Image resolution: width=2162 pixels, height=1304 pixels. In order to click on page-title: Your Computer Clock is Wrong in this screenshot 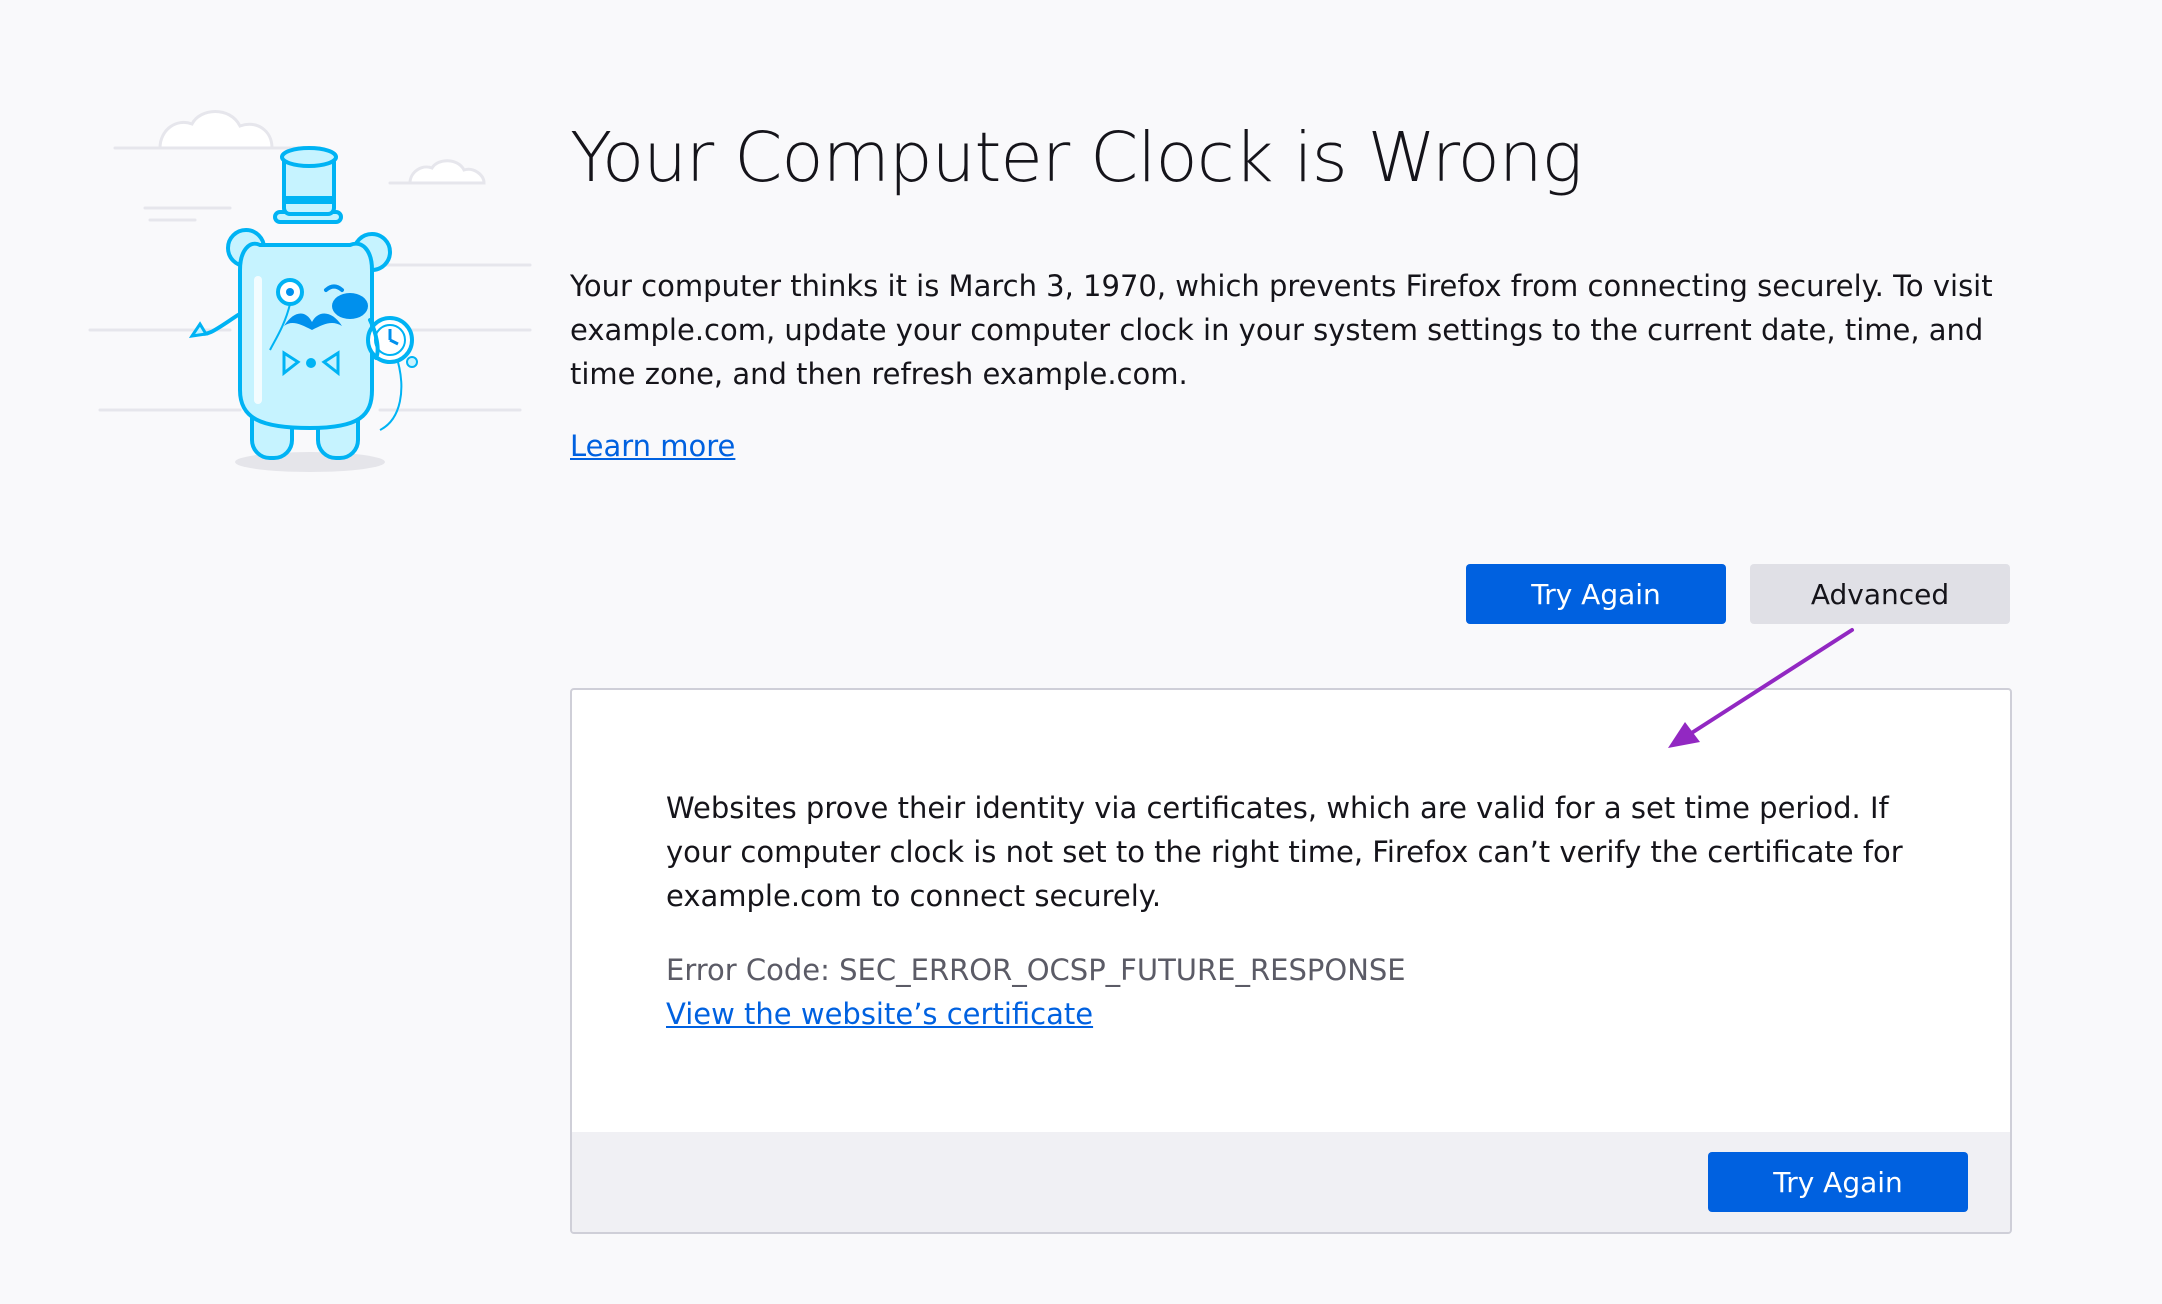, I will do `click(1076, 158)`.